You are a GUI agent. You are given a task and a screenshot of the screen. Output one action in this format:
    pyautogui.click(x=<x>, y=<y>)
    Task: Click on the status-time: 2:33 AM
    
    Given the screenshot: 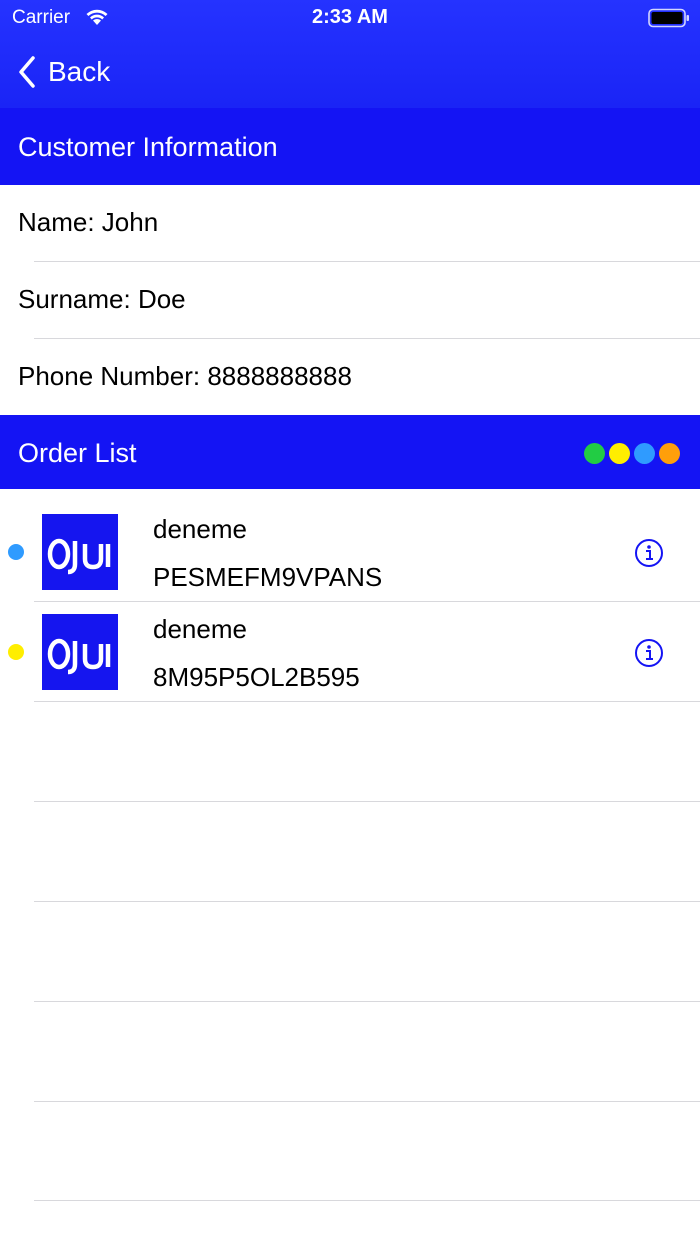 What is the action you would take?
    pyautogui.click(x=350, y=17)
    